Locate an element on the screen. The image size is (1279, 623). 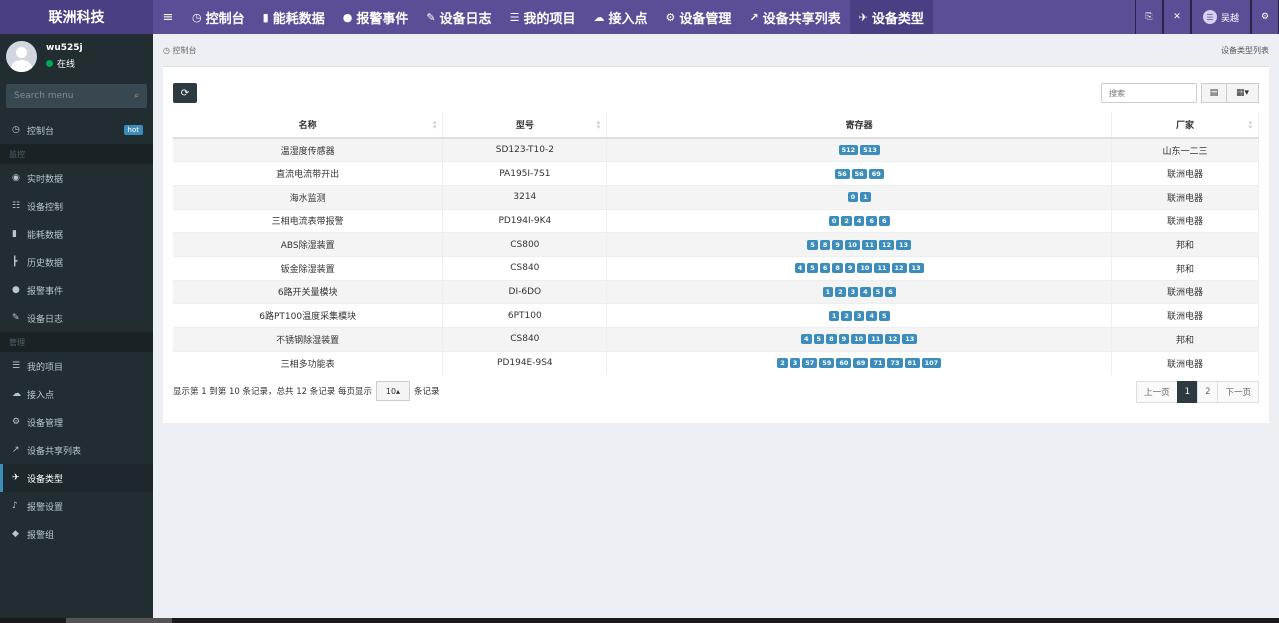
table-row: 三相电流表带报警 PD194I-9K4 0 2 4 6 6 联洲电器 is located at coordinates (716, 220).